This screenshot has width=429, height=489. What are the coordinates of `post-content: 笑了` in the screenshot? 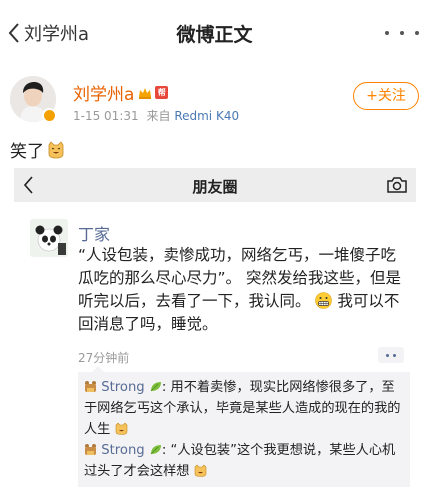 It's located at (37, 149).